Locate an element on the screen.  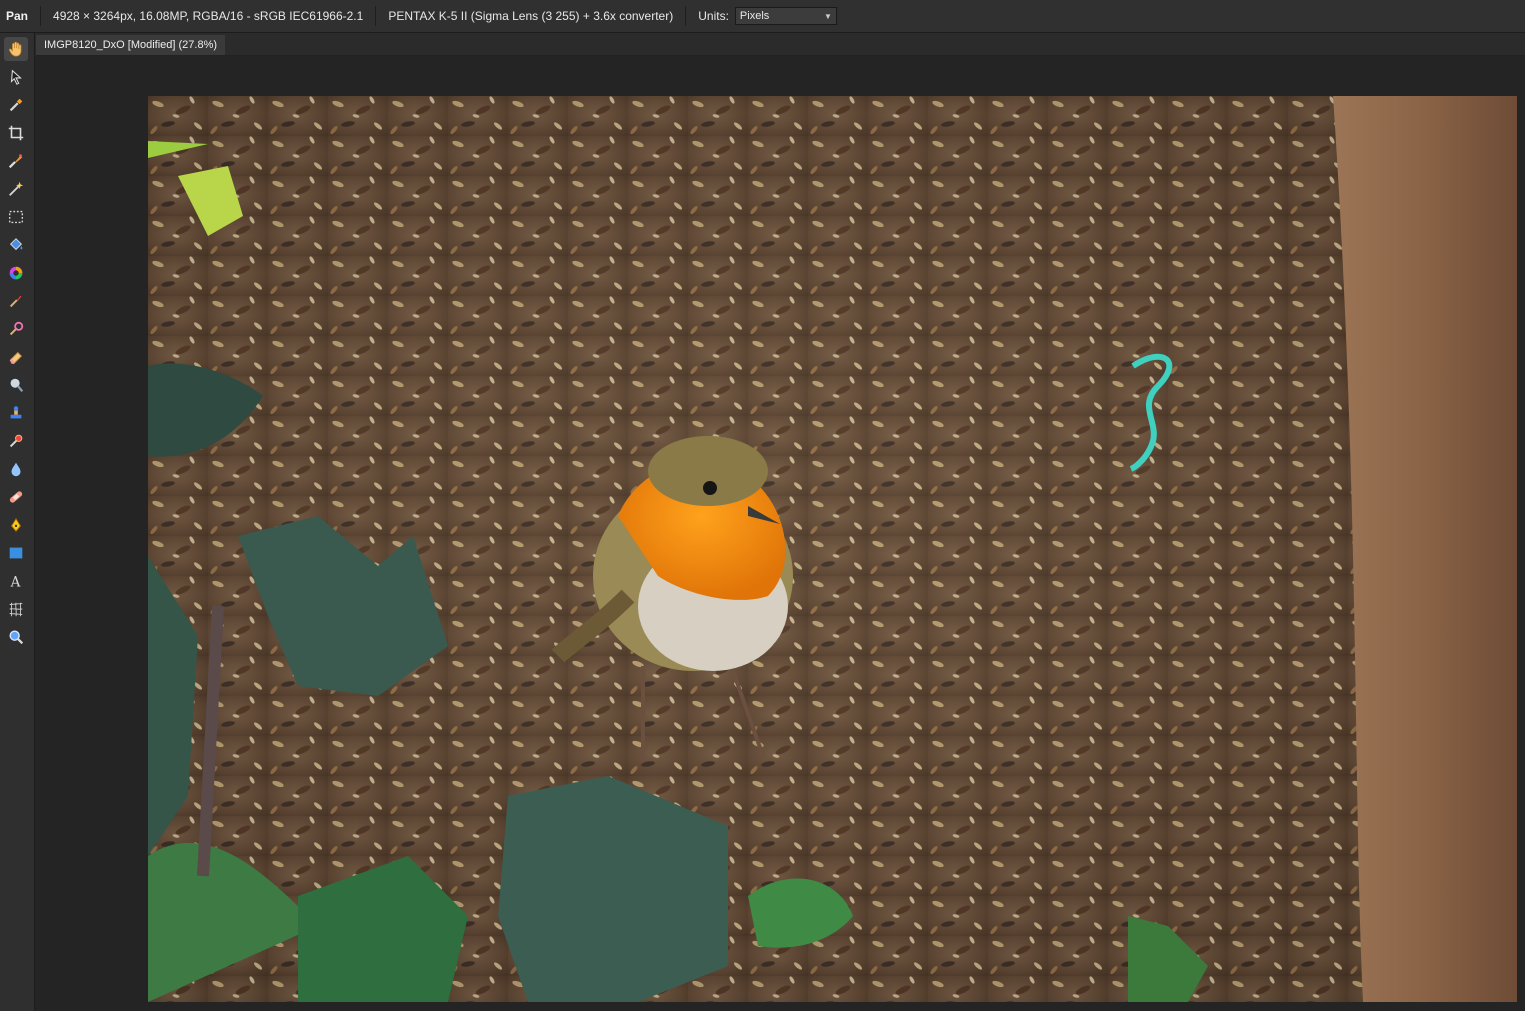
erase-brush-icon is located at coordinates (16, 357).